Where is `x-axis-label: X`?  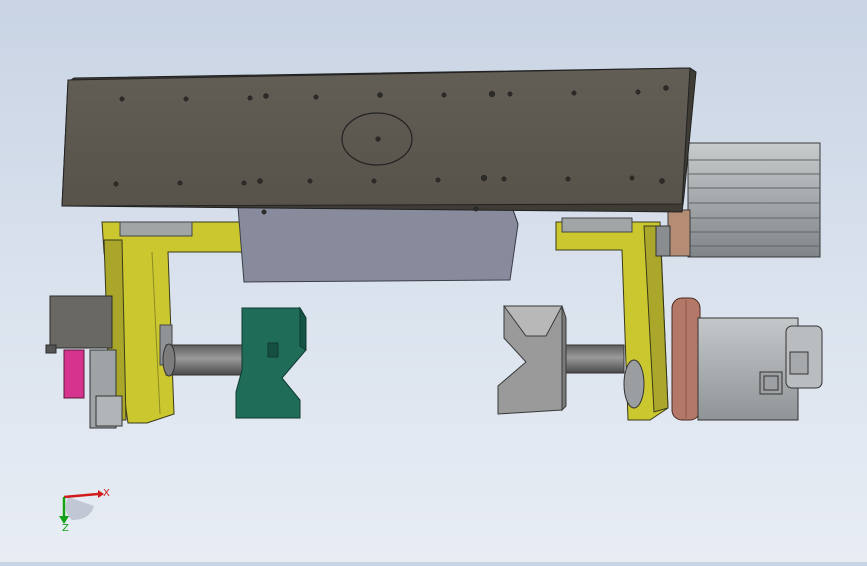 x-axis-label: X is located at coordinates (106, 493).